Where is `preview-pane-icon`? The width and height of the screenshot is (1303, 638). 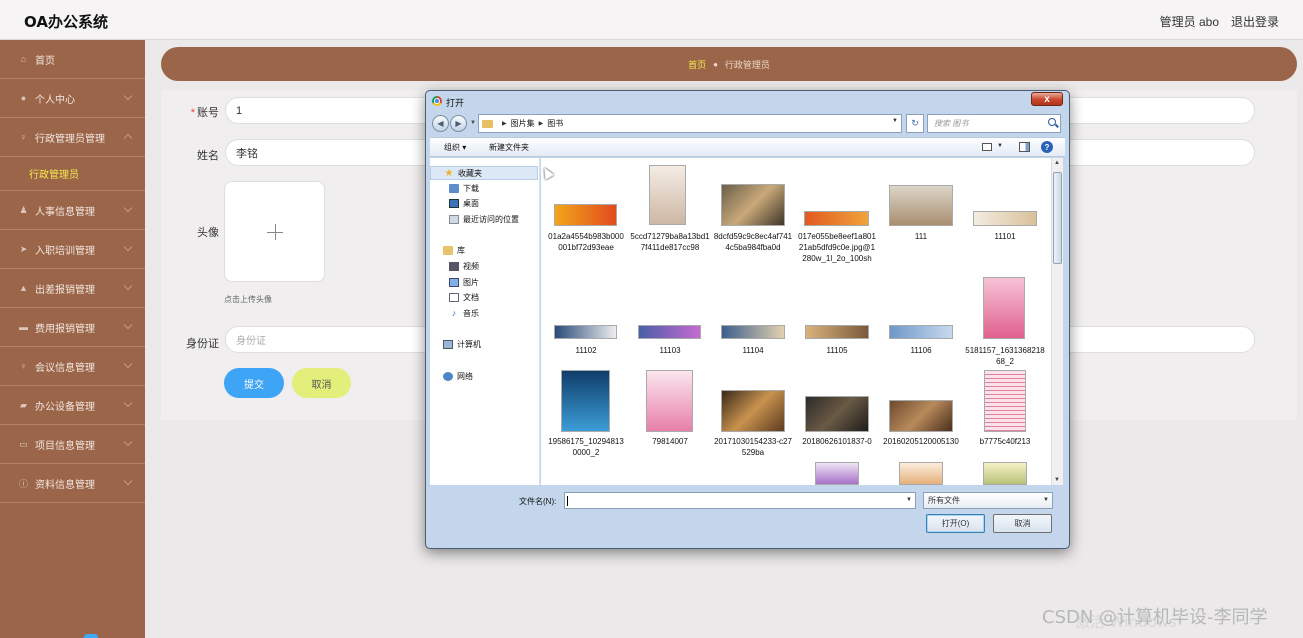
preview-pane-icon is located at coordinates (1024, 147).